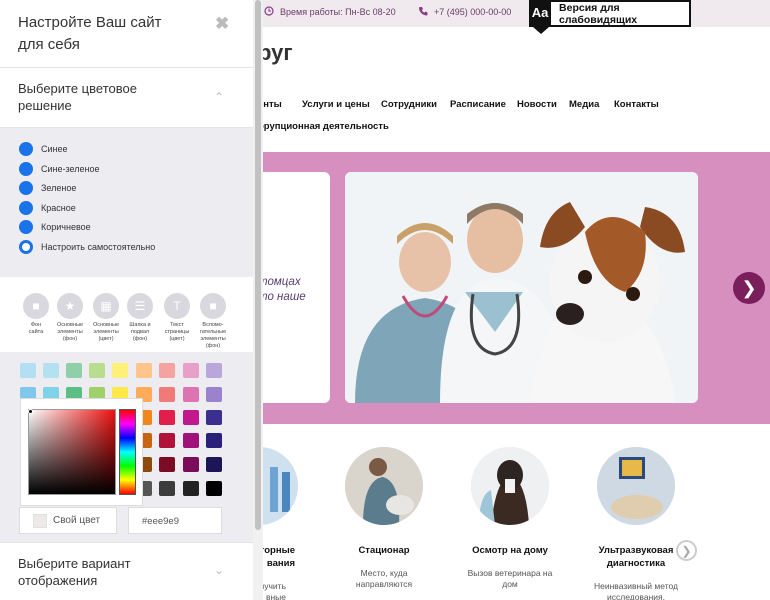  Describe the element at coordinates (749, 288) in the screenshot. I see `hero-next-button: ❯` at that location.